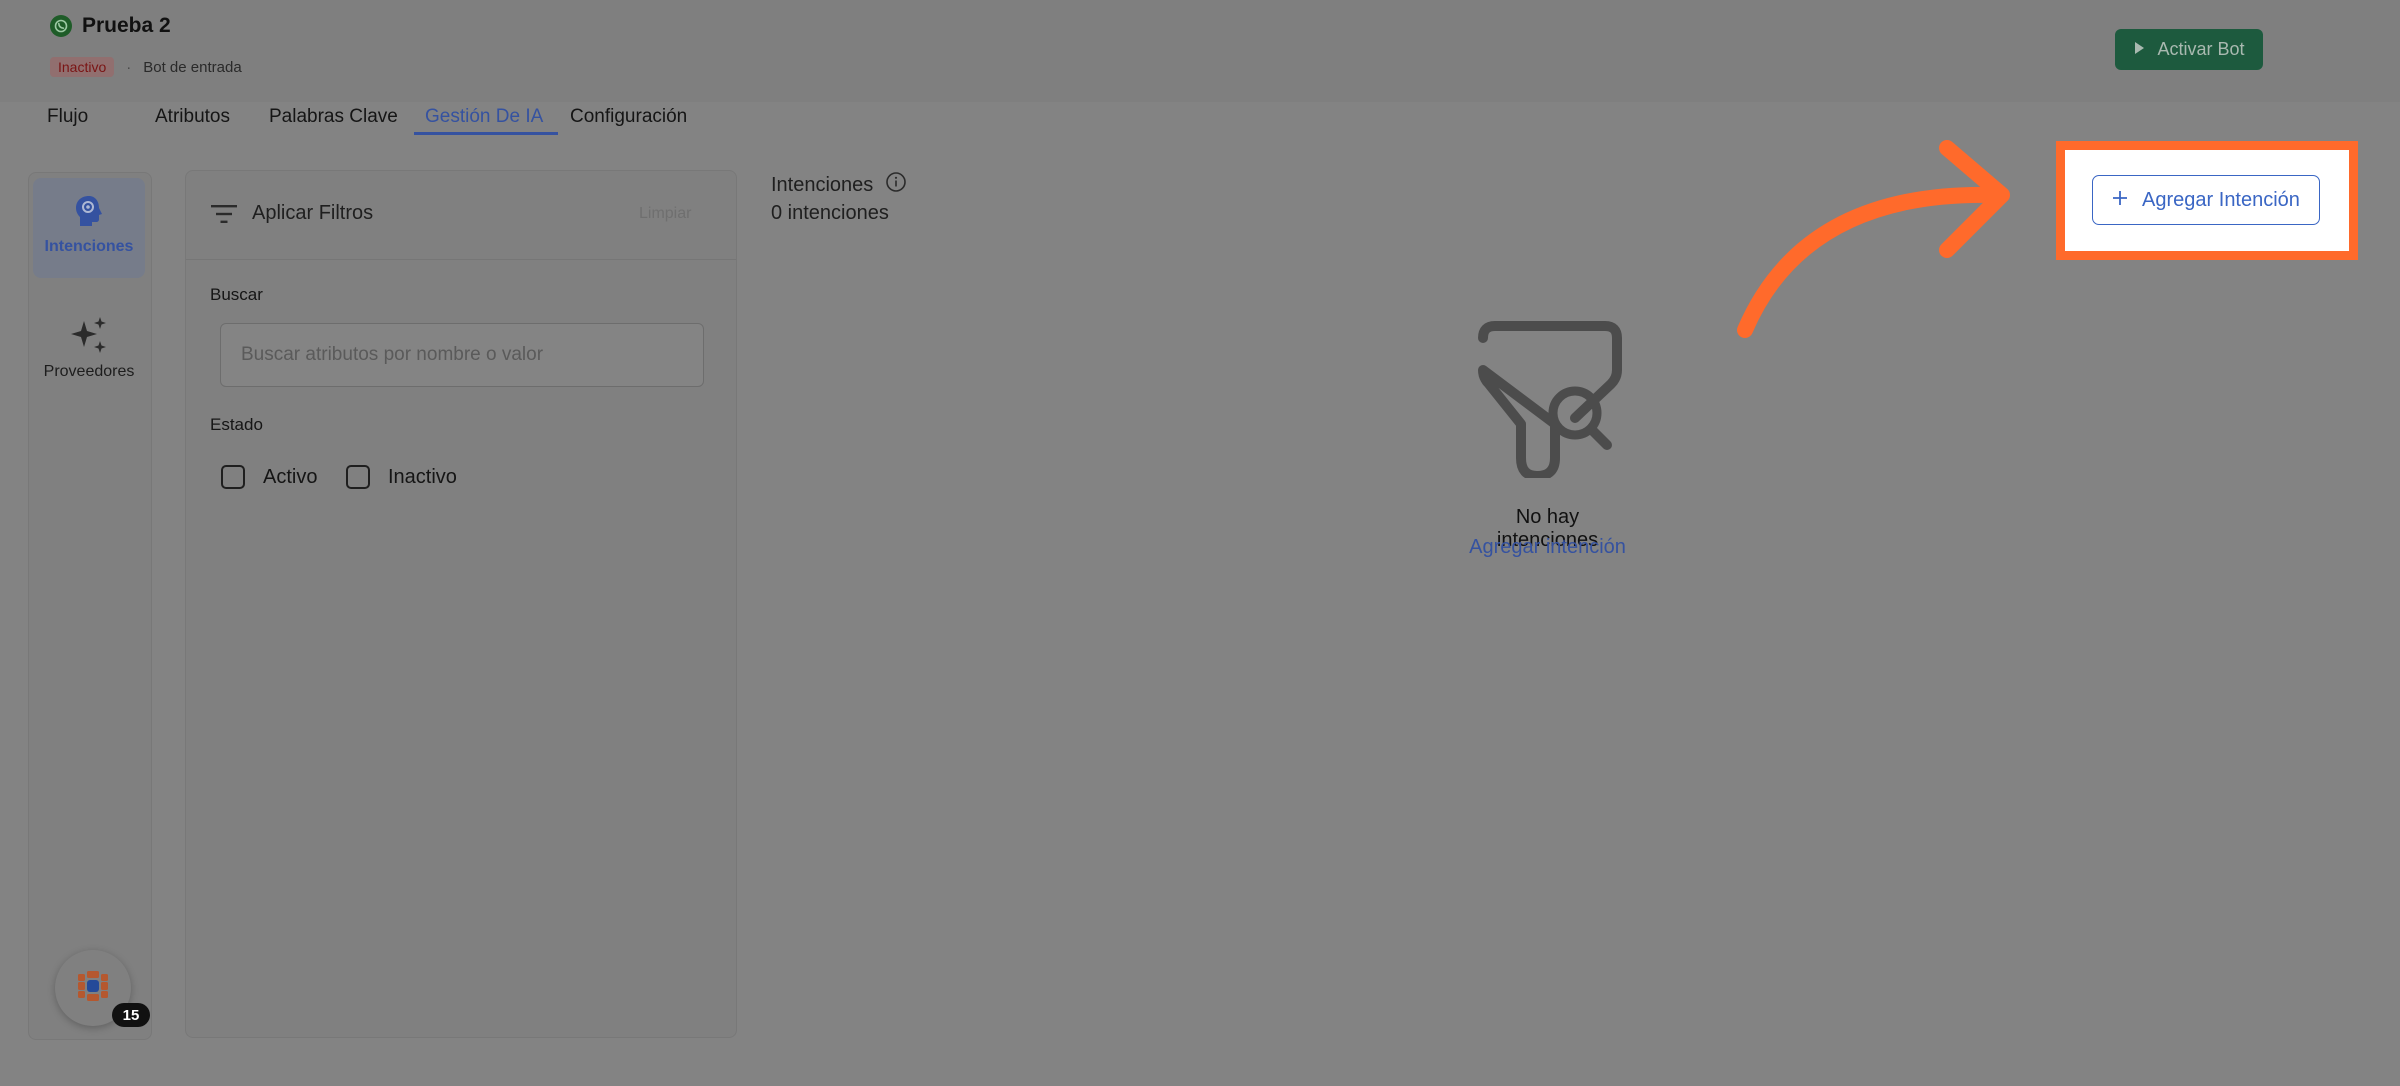 The width and height of the screenshot is (2400, 1086). What do you see at coordinates (461, 215) in the screenshot?
I see `filter-header: Aplicar Filtros Limpiar` at bounding box center [461, 215].